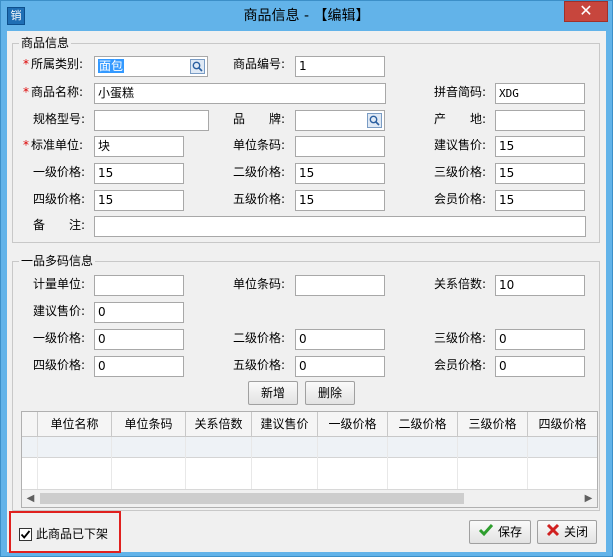  I want to click on horizontal-scrollbar: ◀ ▶, so click(309, 498).